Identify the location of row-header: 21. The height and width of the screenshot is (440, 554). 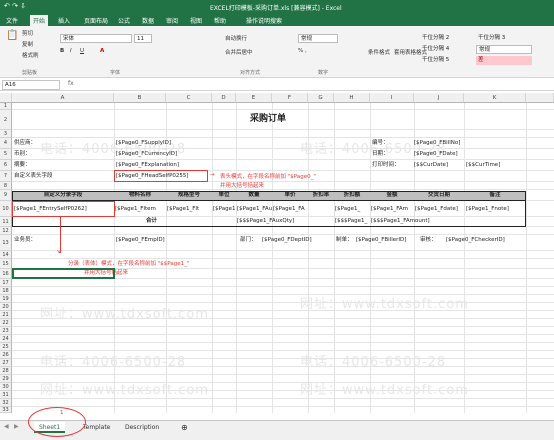
(6, 315).